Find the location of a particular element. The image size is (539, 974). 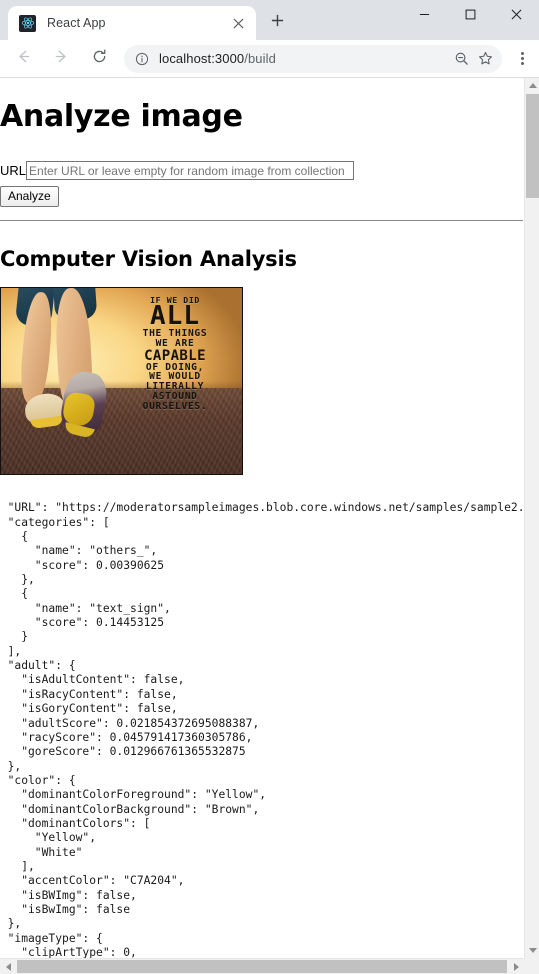

arrow-left-icon is located at coordinates (23, 59).